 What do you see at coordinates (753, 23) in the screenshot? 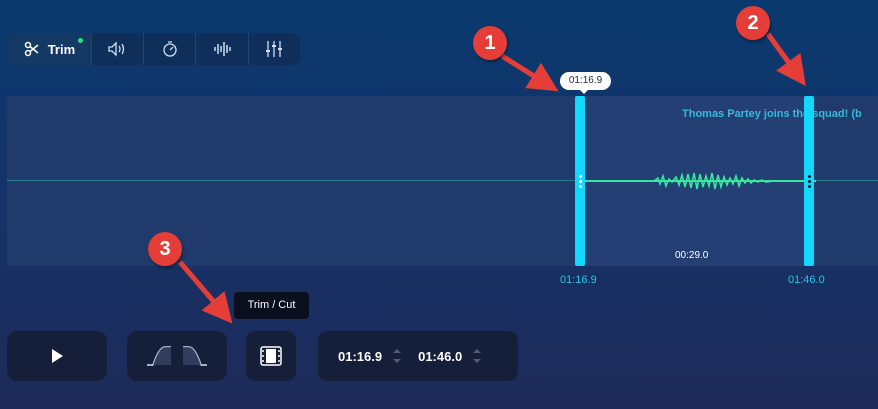
I see `annotation-badge-2: 2` at bounding box center [753, 23].